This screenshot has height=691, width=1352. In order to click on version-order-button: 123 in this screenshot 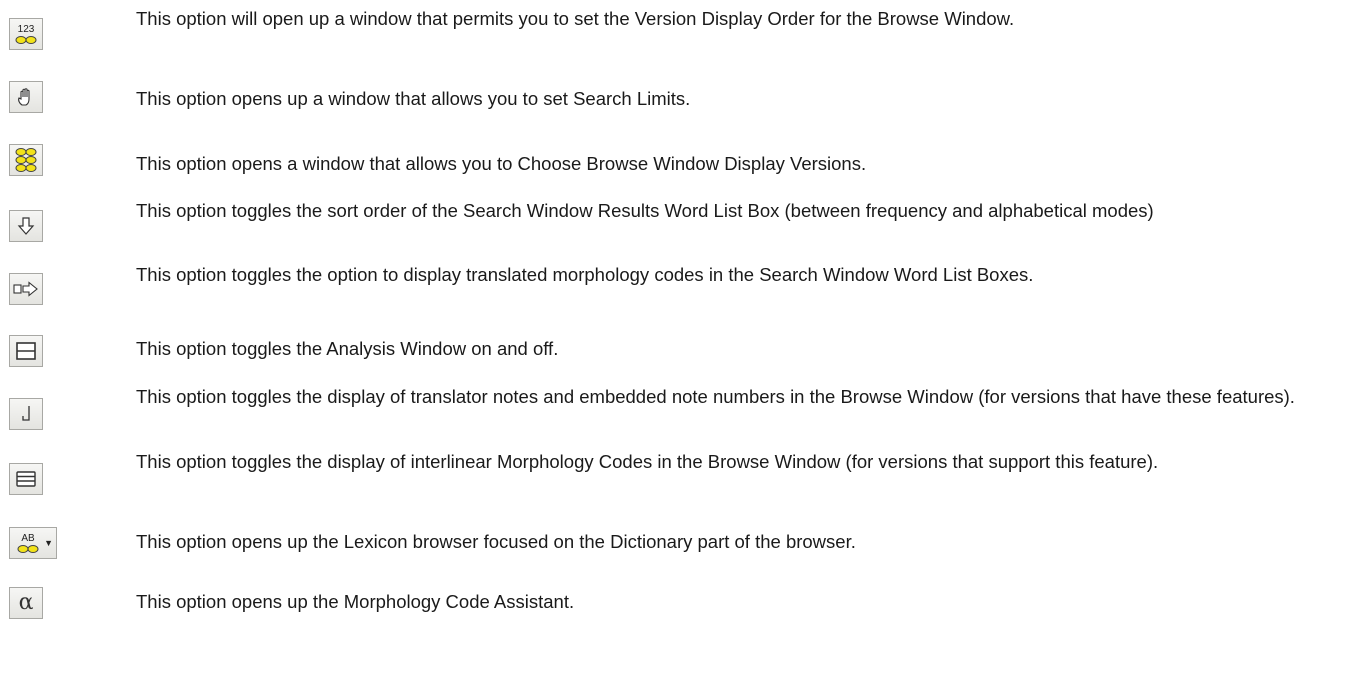, I will do `click(26, 34)`.